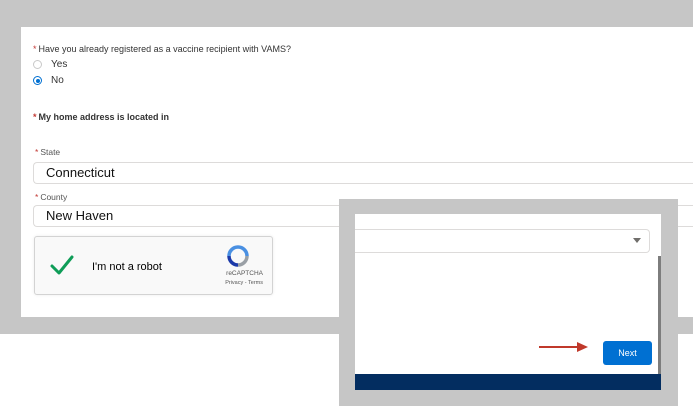  I want to click on home-address-heading: * My home address is located in, so click(101, 117).